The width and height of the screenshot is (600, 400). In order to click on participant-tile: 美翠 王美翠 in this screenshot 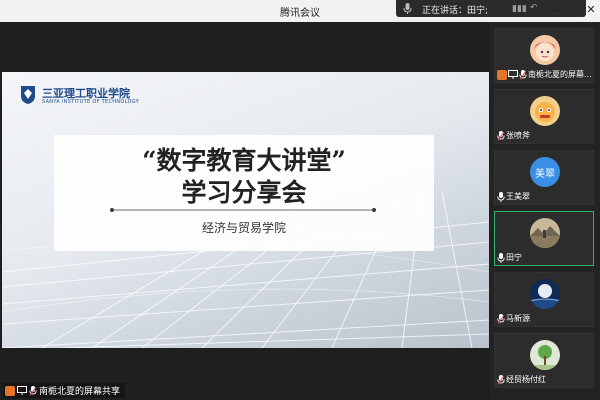, I will do `click(544, 177)`.